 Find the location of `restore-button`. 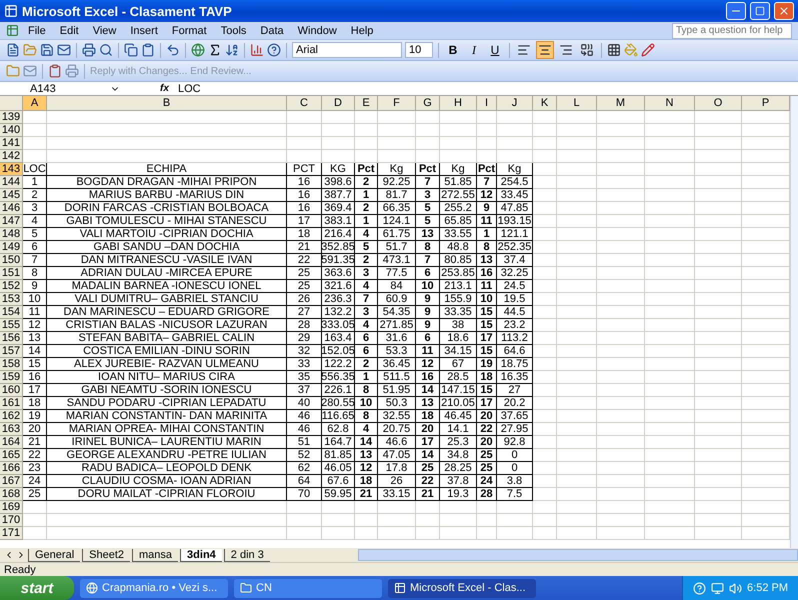

restore-button is located at coordinates (760, 11).